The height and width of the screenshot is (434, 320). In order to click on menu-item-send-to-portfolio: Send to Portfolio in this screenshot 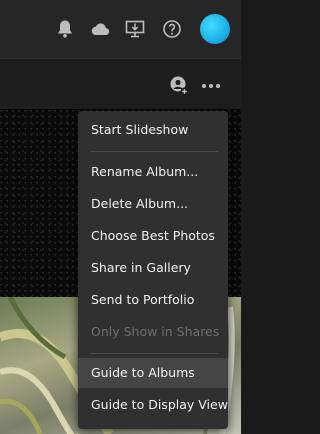, I will do `click(153, 300)`.